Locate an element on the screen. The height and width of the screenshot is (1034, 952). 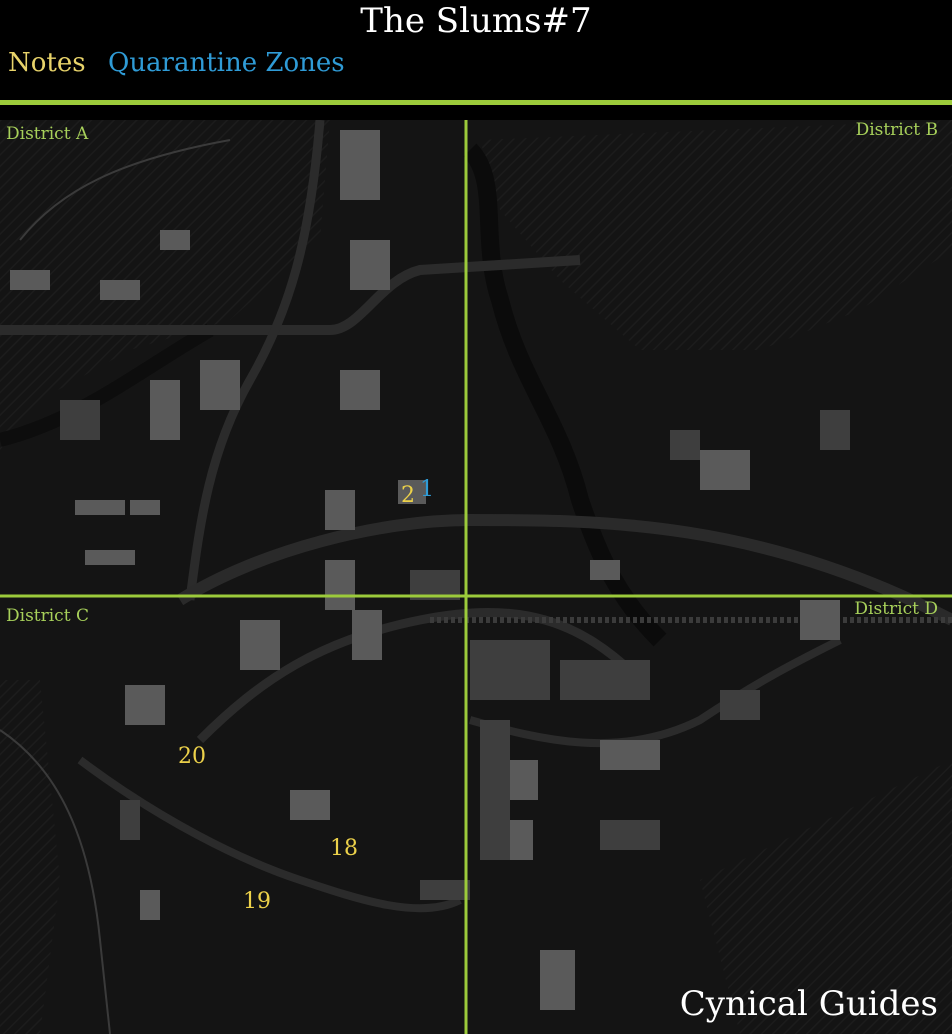
legend-notes: Notes is located at coordinates (47, 63).